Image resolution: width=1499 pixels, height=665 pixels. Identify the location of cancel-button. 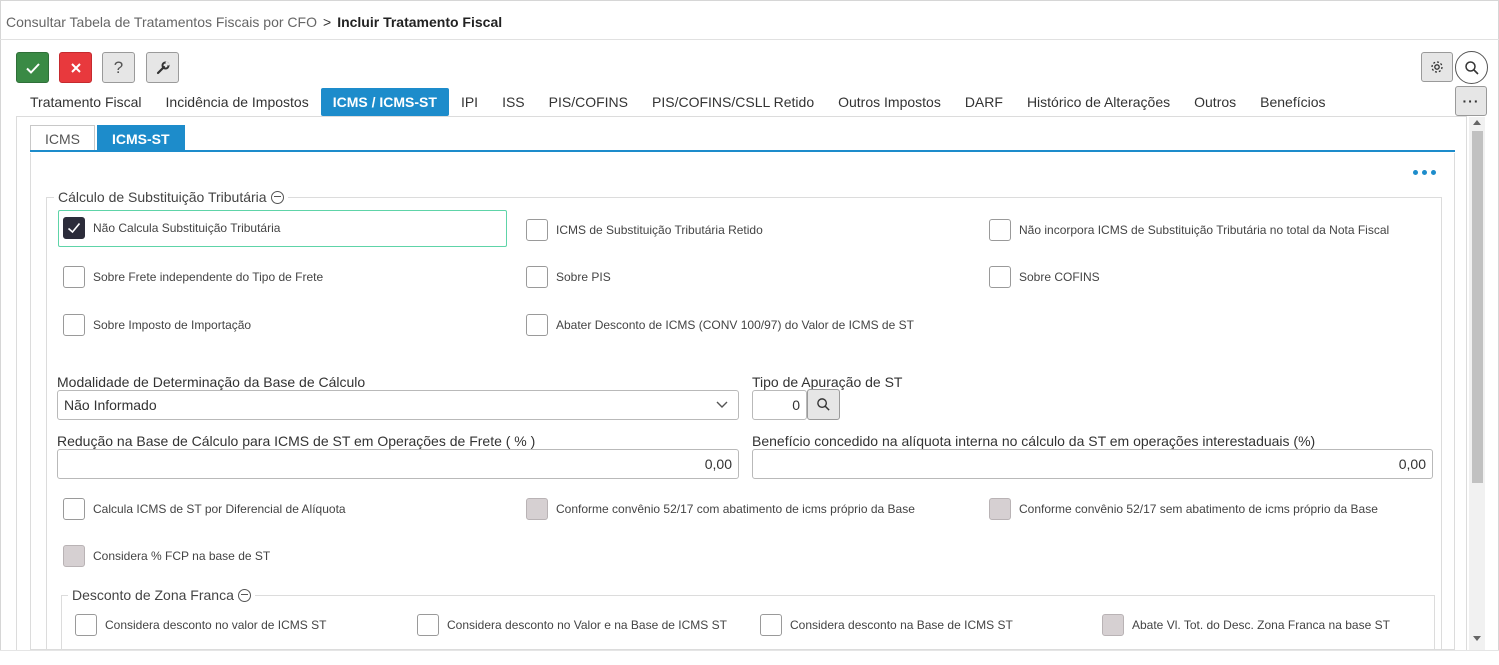
(75, 67).